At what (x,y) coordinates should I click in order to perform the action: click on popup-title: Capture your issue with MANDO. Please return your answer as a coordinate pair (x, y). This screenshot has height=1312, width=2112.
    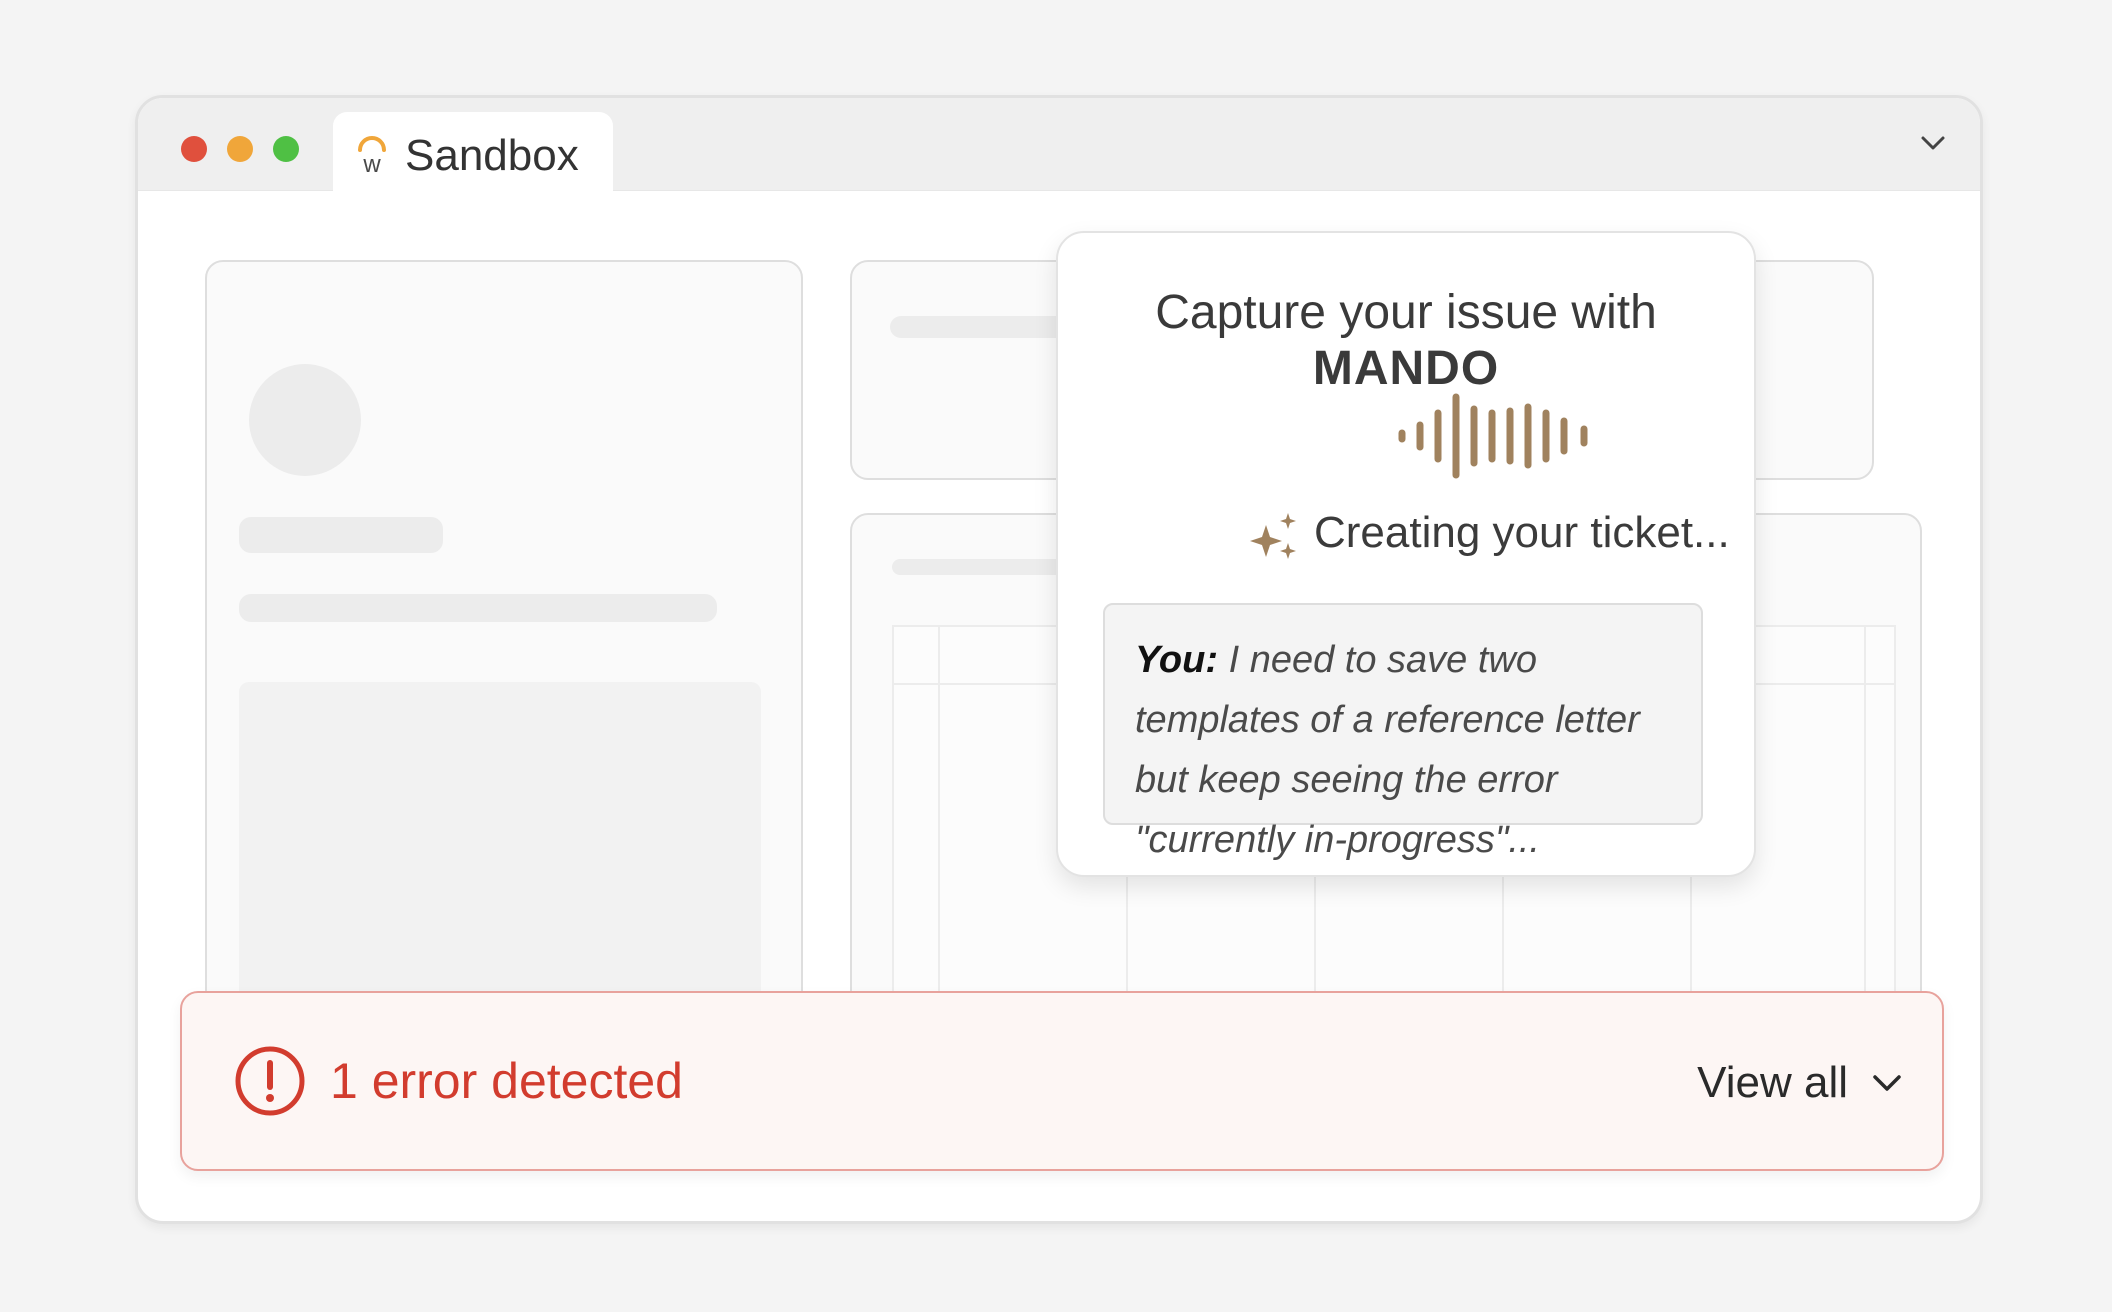
    Looking at the image, I should click on (1406, 340).